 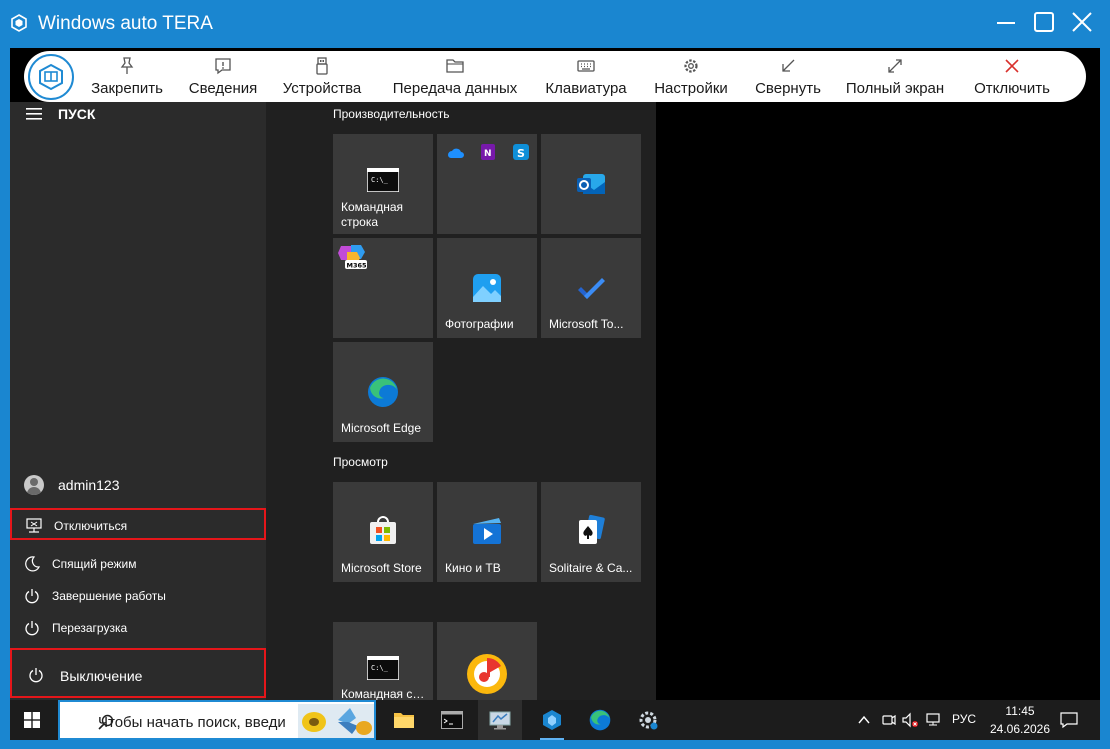 I want to click on tile-m365: M365, so click(x=383, y=288).